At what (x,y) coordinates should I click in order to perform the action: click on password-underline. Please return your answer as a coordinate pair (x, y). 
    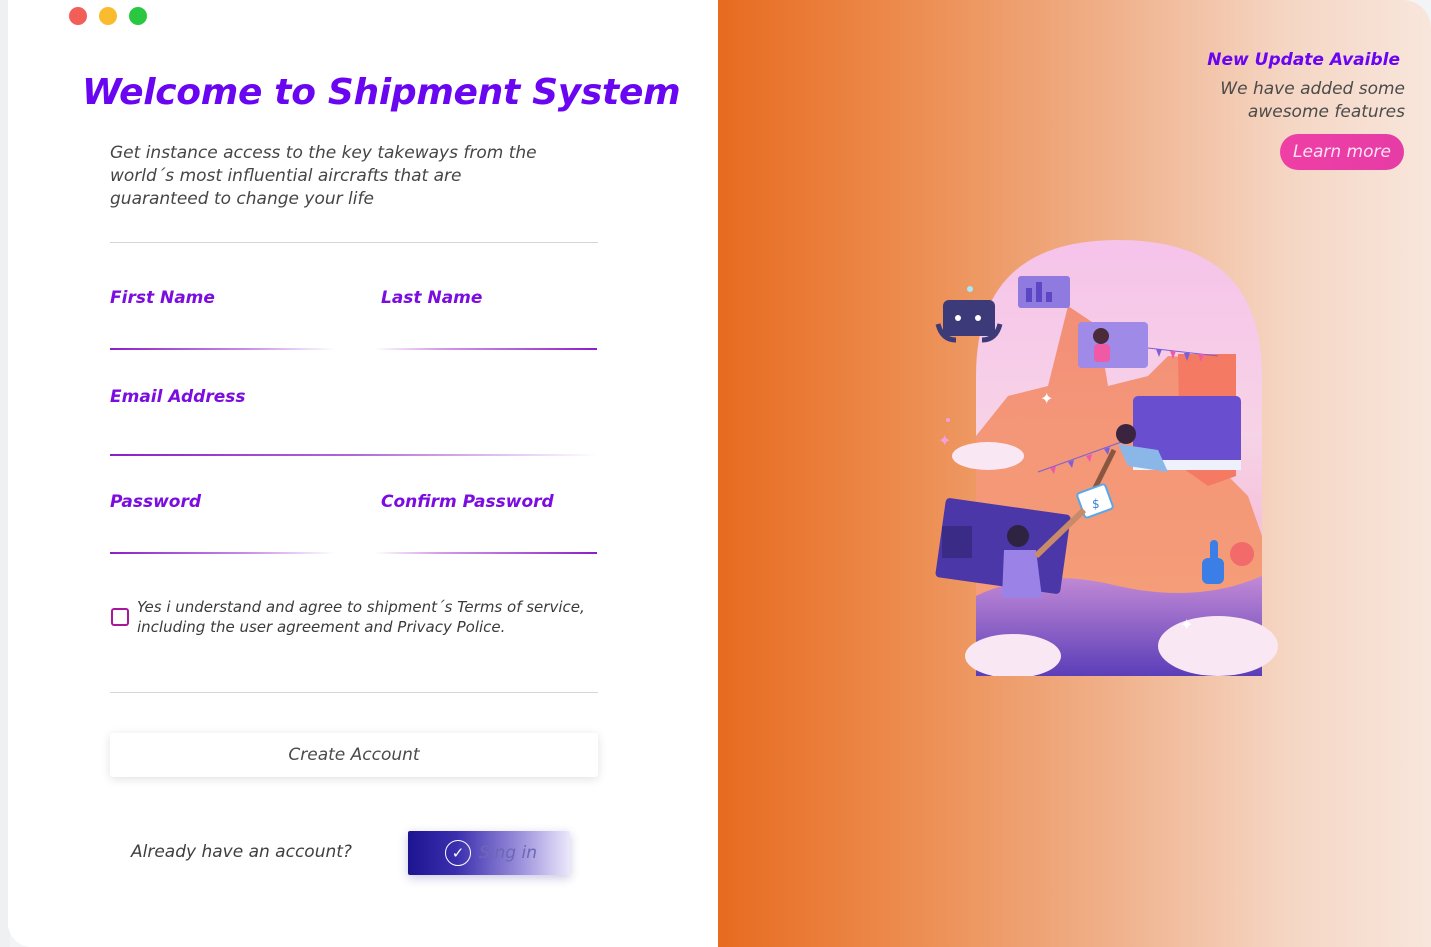
    Looking at the image, I should click on (222, 553).